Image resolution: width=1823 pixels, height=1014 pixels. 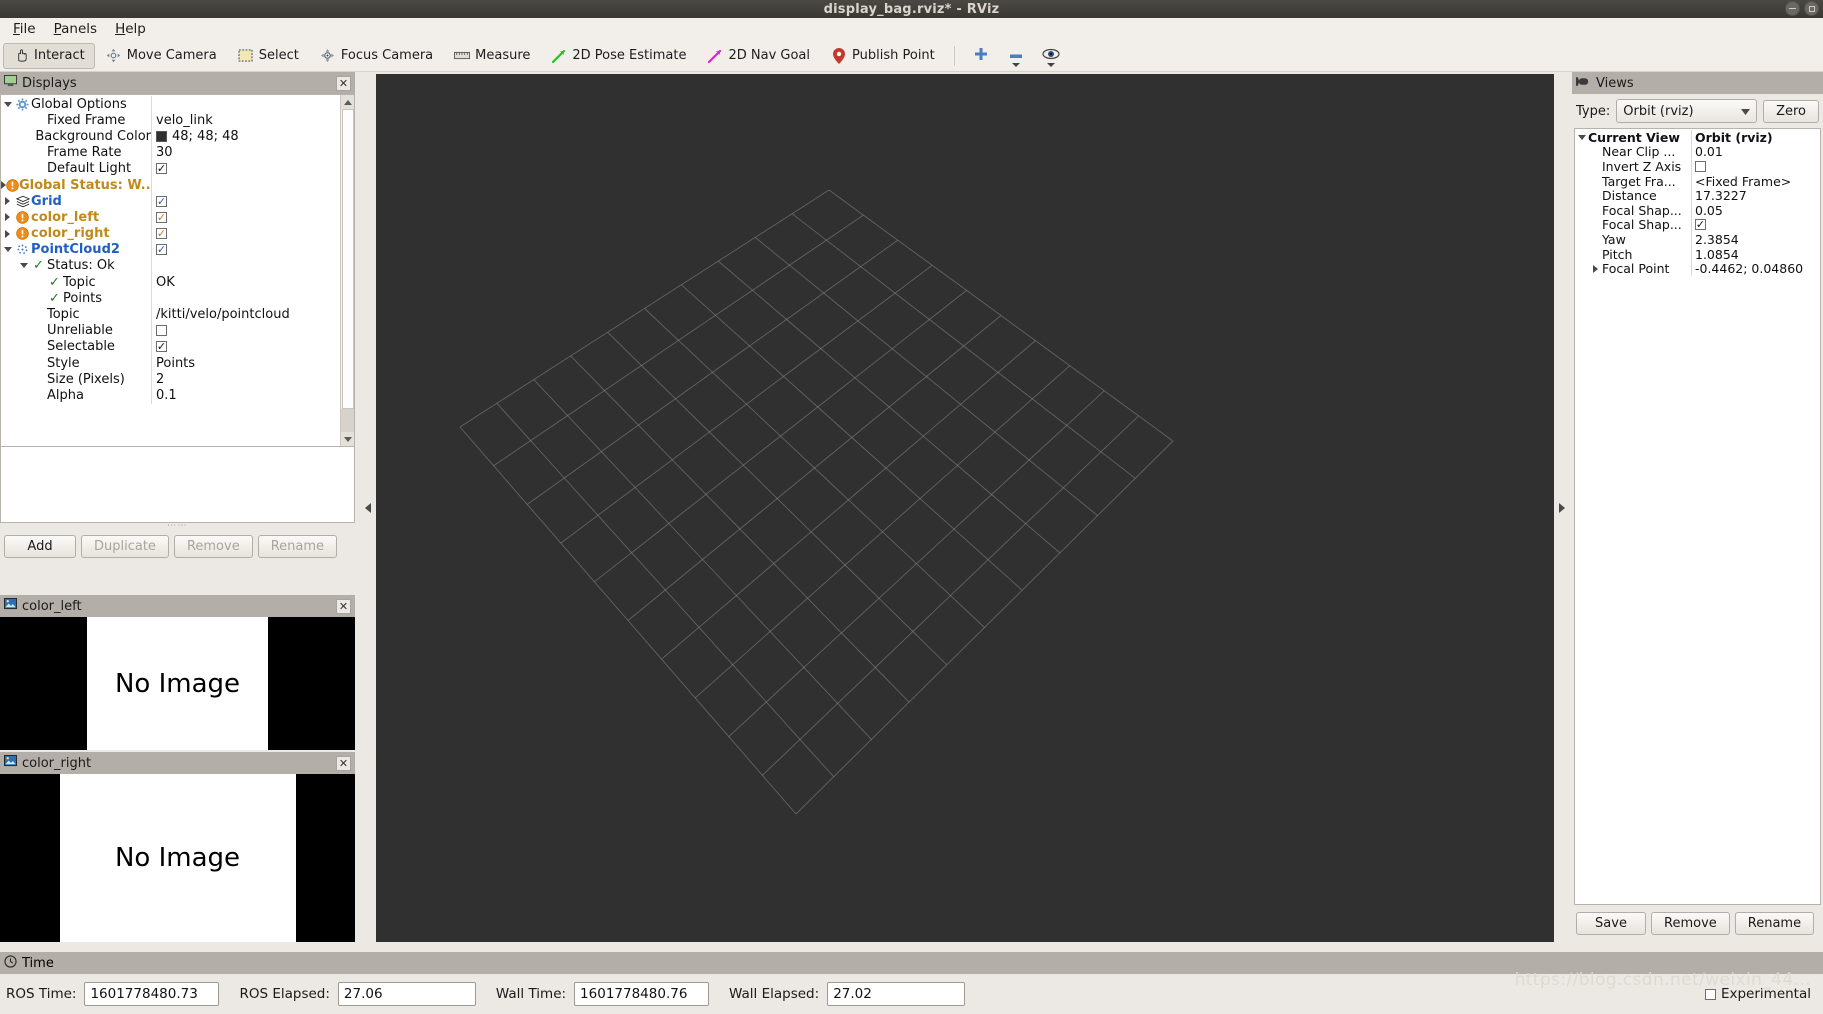 I want to click on rename-view-button: Rename, so click(x=1774, y=923).